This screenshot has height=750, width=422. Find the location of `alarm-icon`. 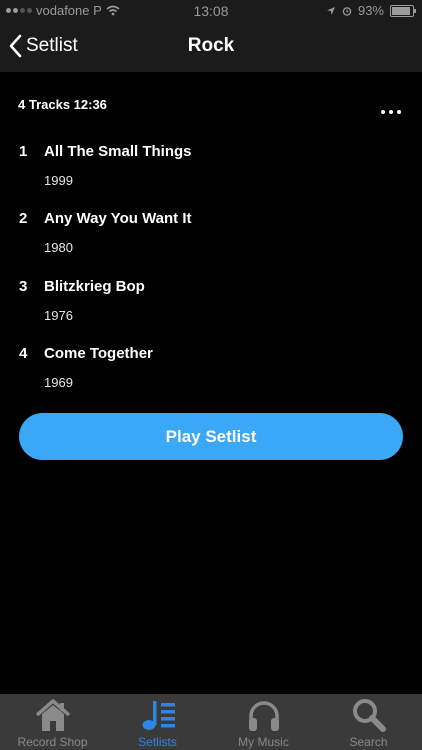

alarm-icon is located at coordinates (347, 11).